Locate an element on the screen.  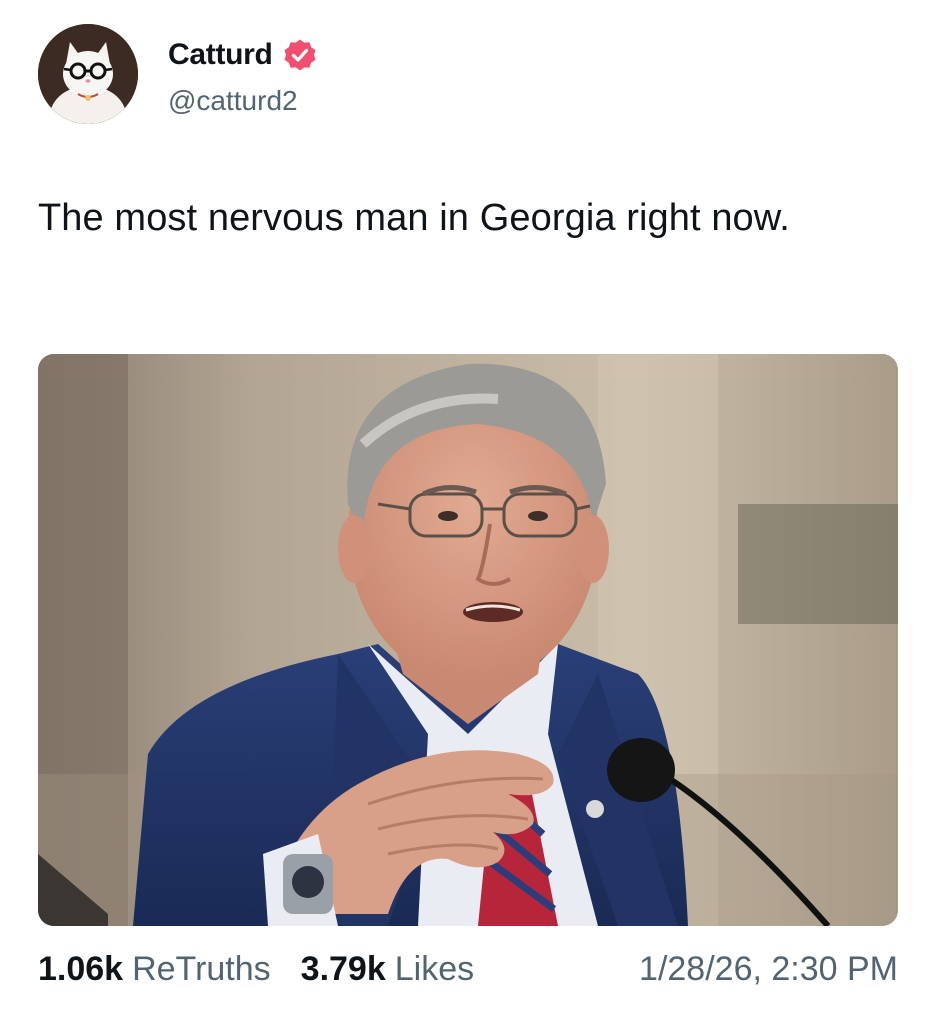
name-row: Catturd is located at coordinates (242, 55).